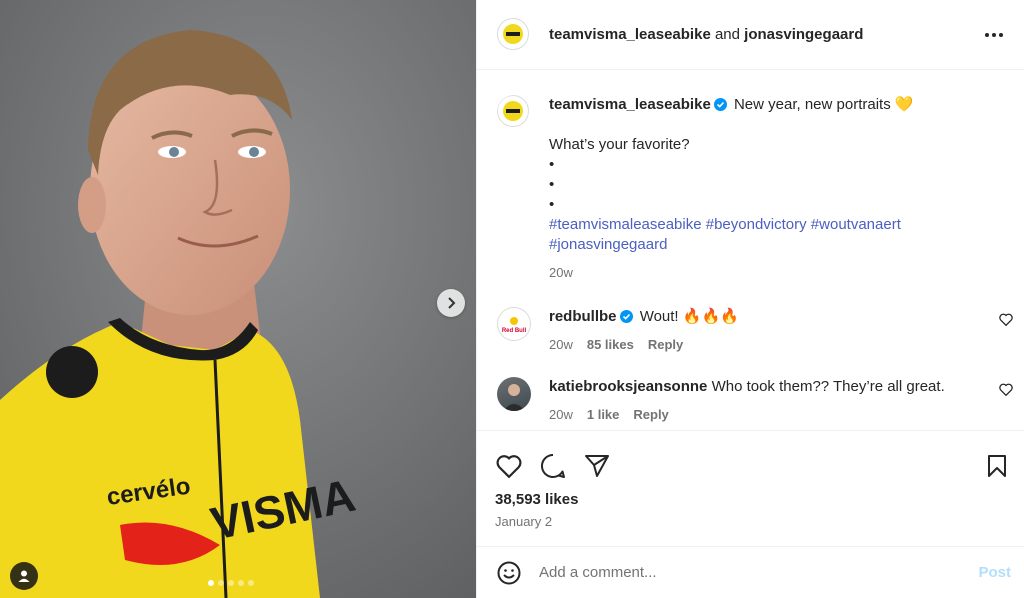 The width and height of the screenshot is (1024, 598). I want to click on post-authors: teamvisma_leaseabike and jonasvingegaard, so click(765, 34).